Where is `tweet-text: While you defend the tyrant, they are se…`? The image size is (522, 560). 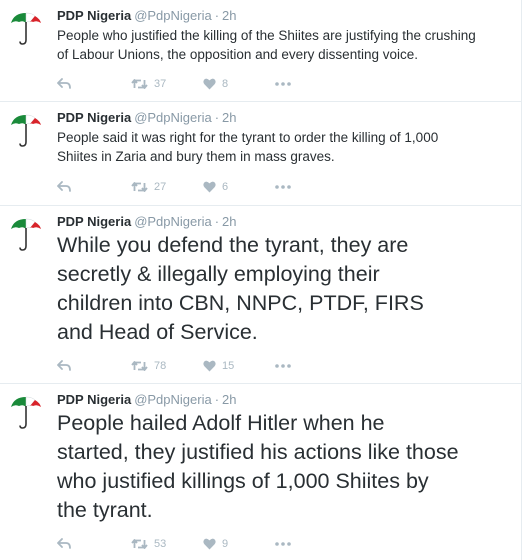
tweet-text: While you defend the tyrant, they are se… is located at coordinates (240, 288).